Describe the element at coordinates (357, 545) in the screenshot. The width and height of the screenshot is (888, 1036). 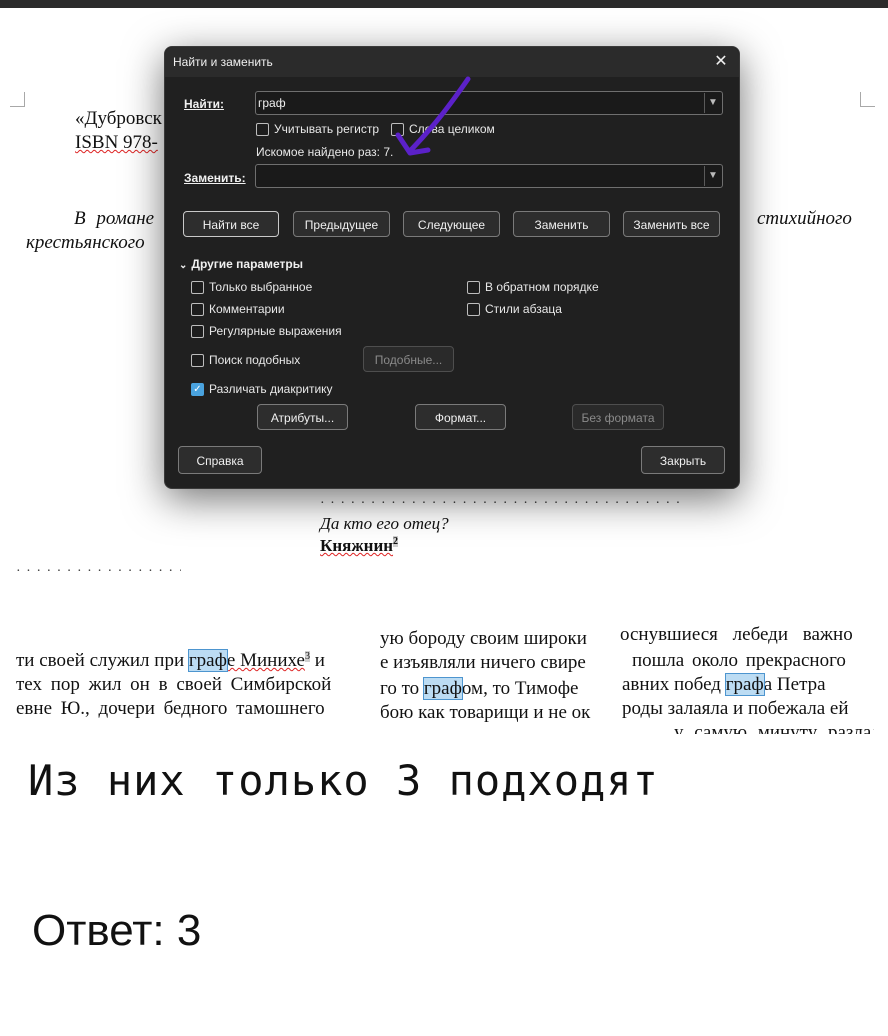
I see `doc-bold-word: Княжнин` at that location.